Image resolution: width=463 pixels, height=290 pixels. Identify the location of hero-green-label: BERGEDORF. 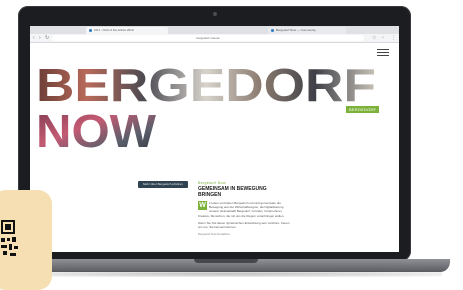
(363, 109).